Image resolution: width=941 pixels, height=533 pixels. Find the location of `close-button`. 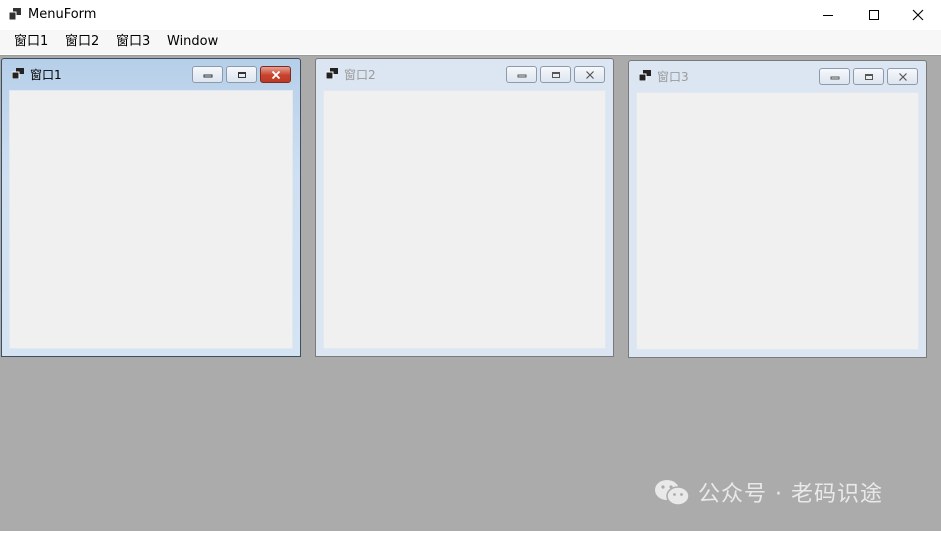

close-button is located at coordinates (918, 15).